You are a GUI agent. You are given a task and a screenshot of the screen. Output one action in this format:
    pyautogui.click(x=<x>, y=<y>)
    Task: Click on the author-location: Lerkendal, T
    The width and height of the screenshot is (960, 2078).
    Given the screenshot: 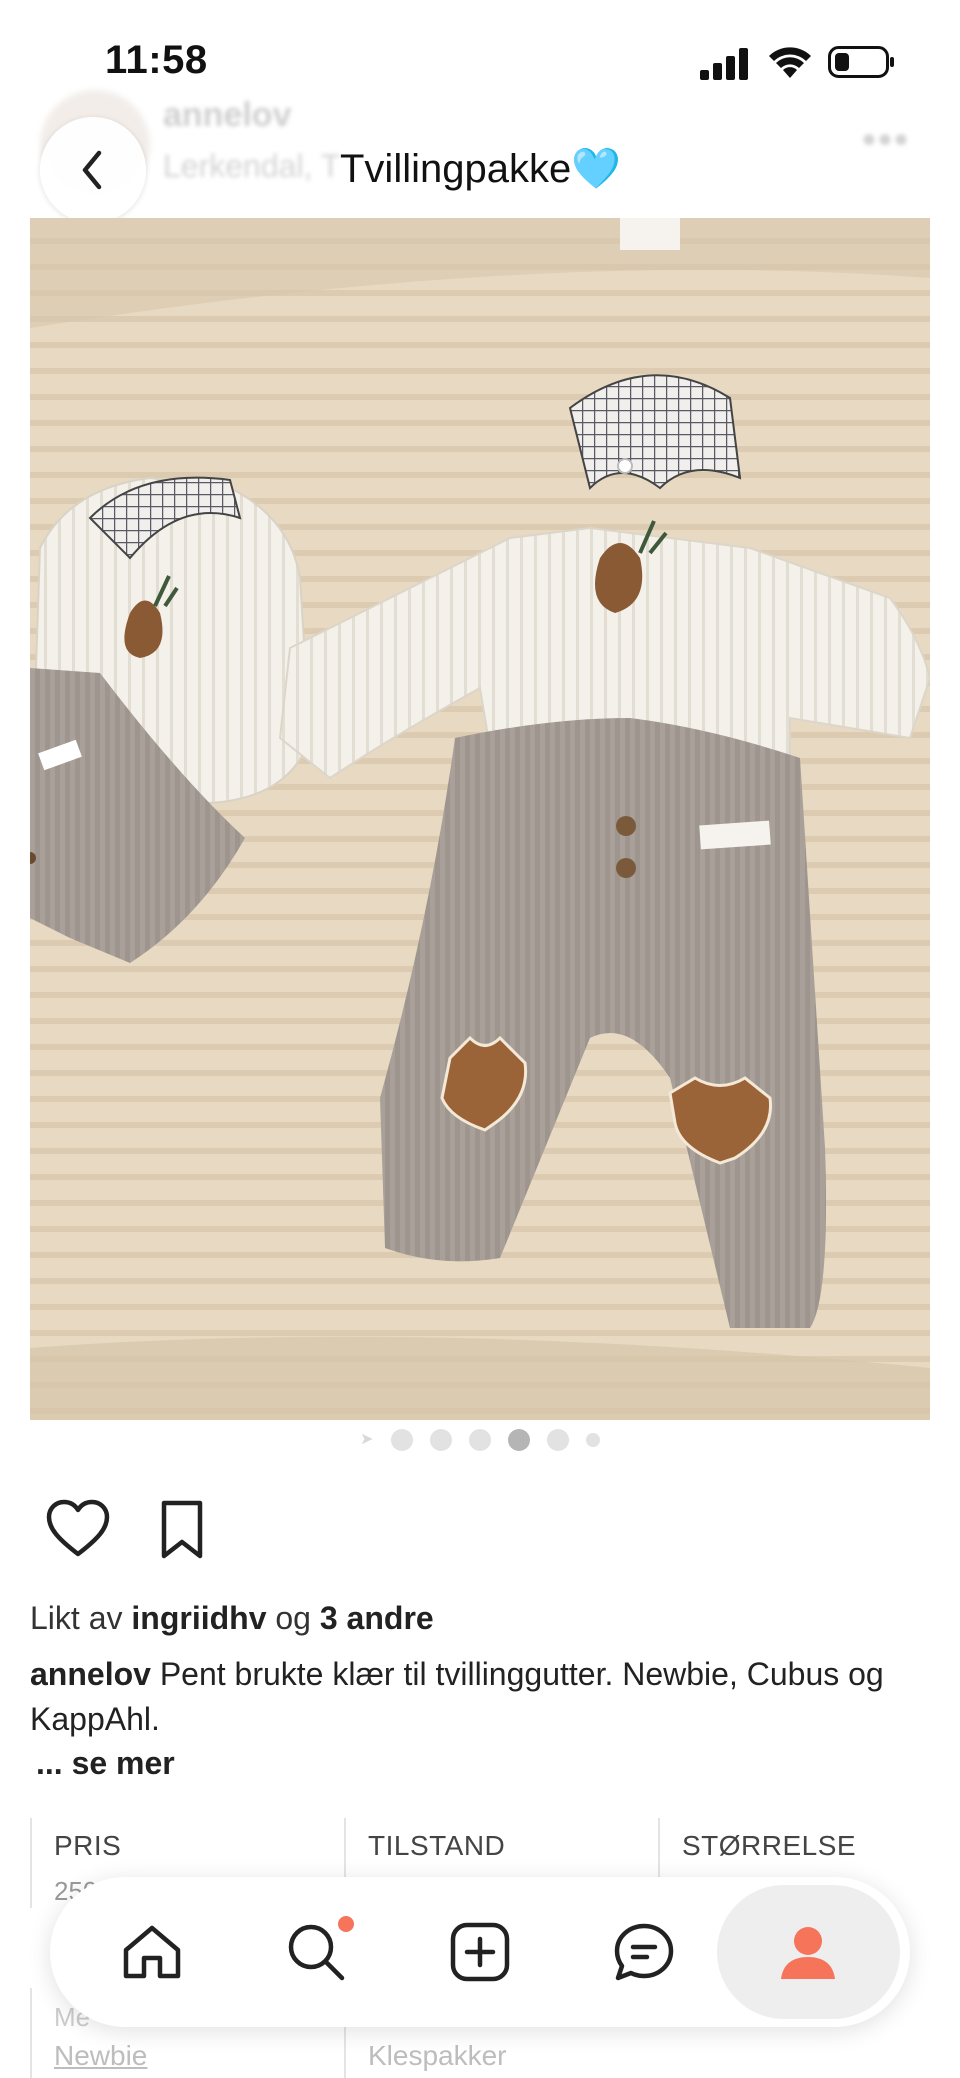 What is the action you would take?
    pyautogui.click(x=252, y=166)
    